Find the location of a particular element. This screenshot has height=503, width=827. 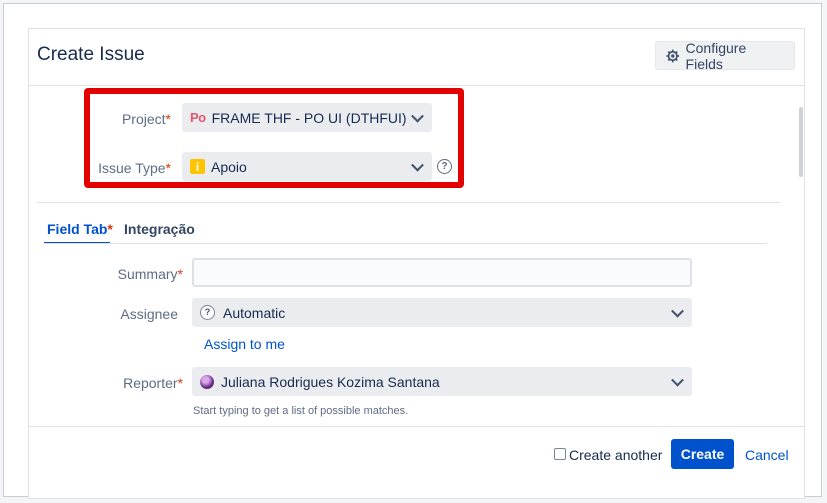

reporter-value: Juliana Rodrigues Kozima Santana is located at coordinates (330, 381).